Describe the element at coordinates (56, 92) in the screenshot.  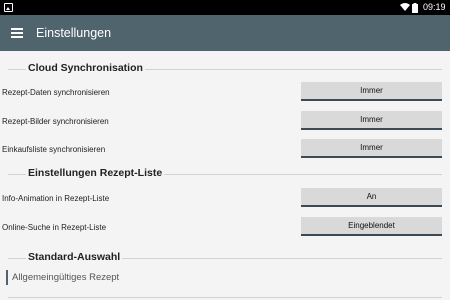
I see `setting-label-recipe-data: Rezept-Daten synchronisieren` at that location.